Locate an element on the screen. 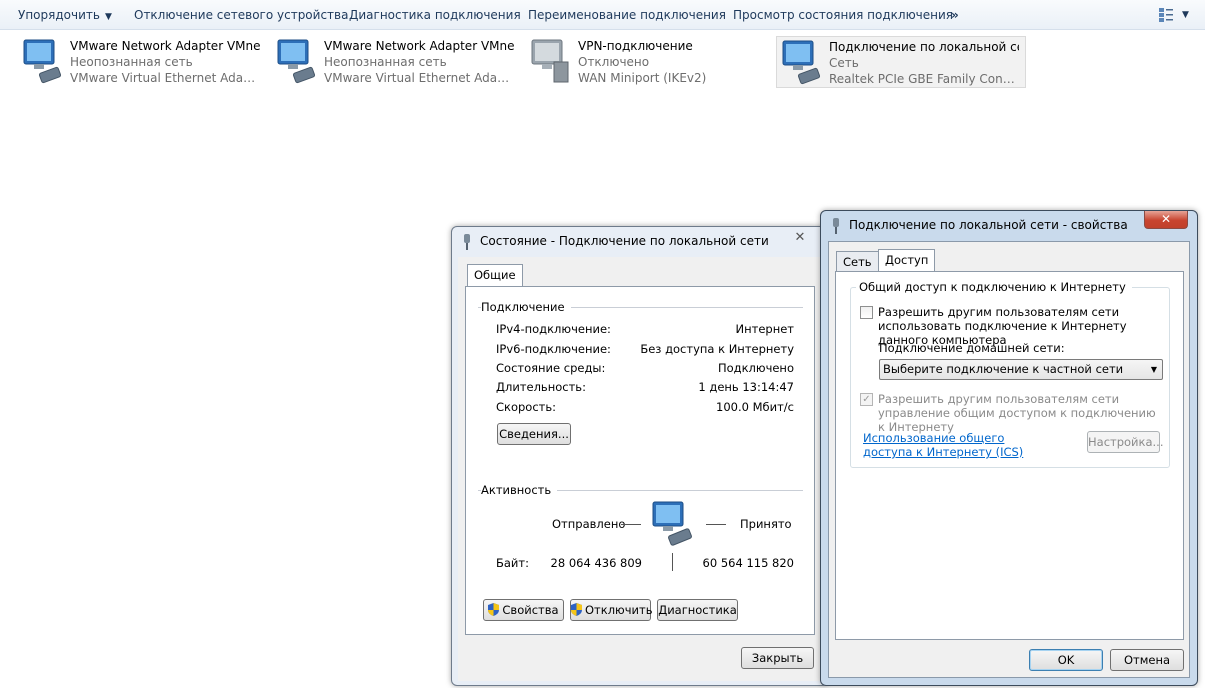  properties-button: Свойства is located at coordinates (523, 610).